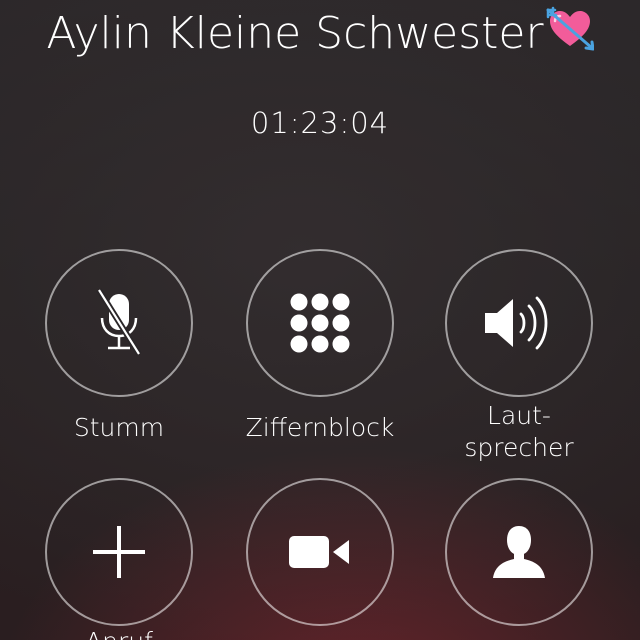 The height and width of the screenshot is (640, 640). I want to click on keypad-label: Ziffernblock, so click(320, 427).